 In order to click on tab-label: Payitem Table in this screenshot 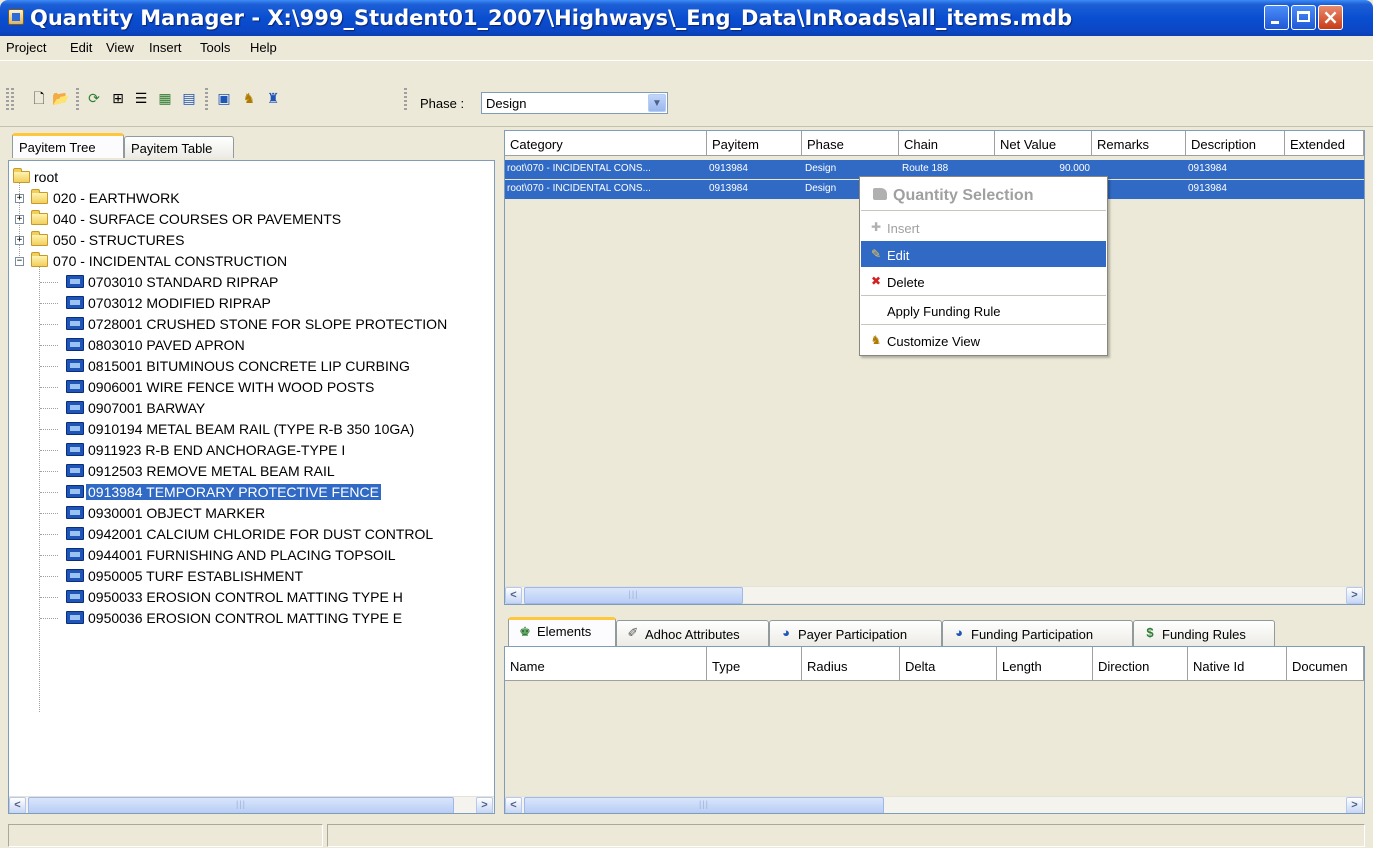, I will do `click(172, 148)`.